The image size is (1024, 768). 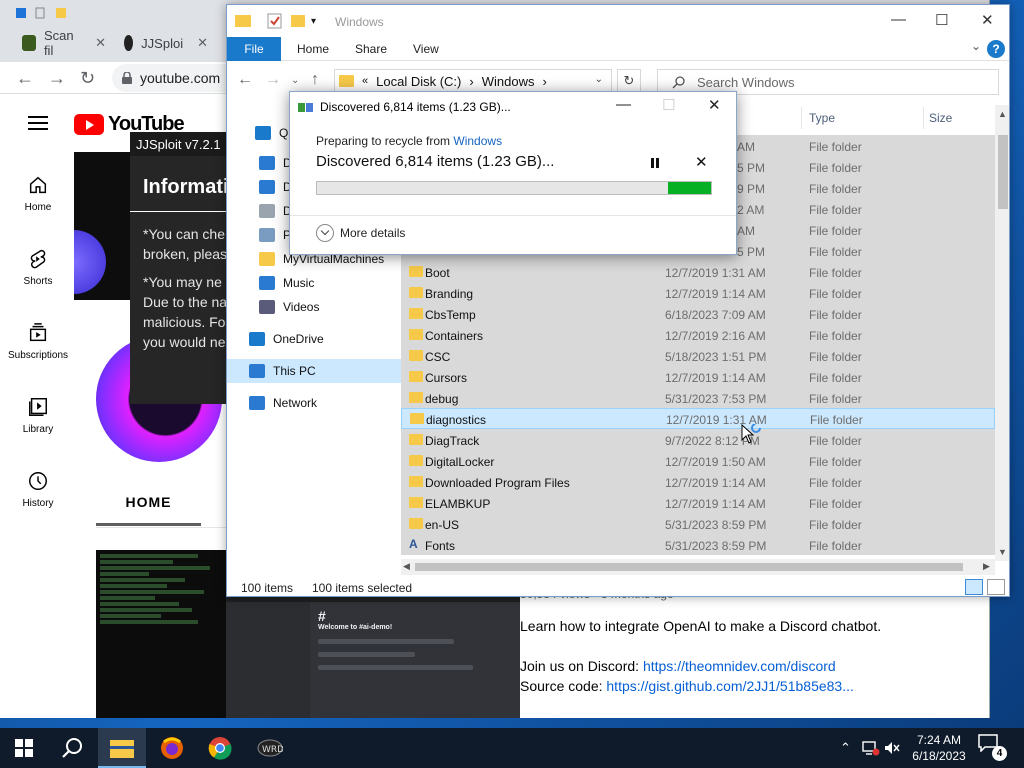 What do you see at coordinates (314, 403) in the screenshot?
I see `nav-item-network: Network` at bounding box center [314, 403].